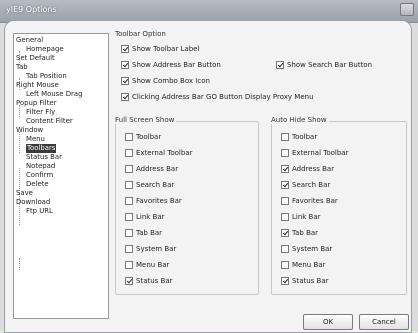 The image size is (418, 333). I want to click on tree-item-notepad: Notepad, so click(40, 166).